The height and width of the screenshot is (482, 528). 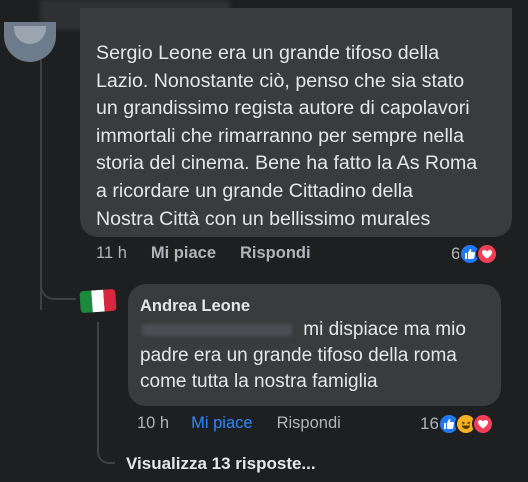 I want to click on reply-author-name: Andrea Leone, so click(x=314, y=306).